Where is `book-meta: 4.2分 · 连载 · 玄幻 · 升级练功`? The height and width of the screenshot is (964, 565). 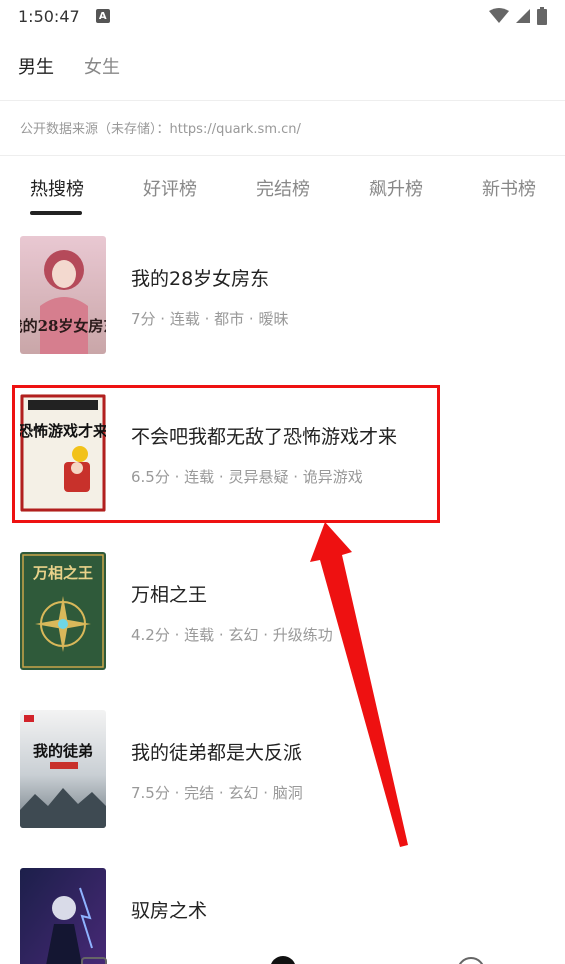
book-meta: 4.2分 · 连载 · 玄幻 · 升级练功 is located at coordinates (232, 635).